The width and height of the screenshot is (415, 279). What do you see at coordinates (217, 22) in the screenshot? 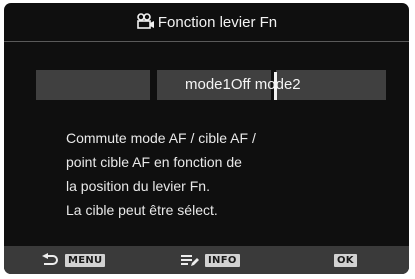
I see `page-title: Fonction levier Fn` at bounding box center [217, 22].